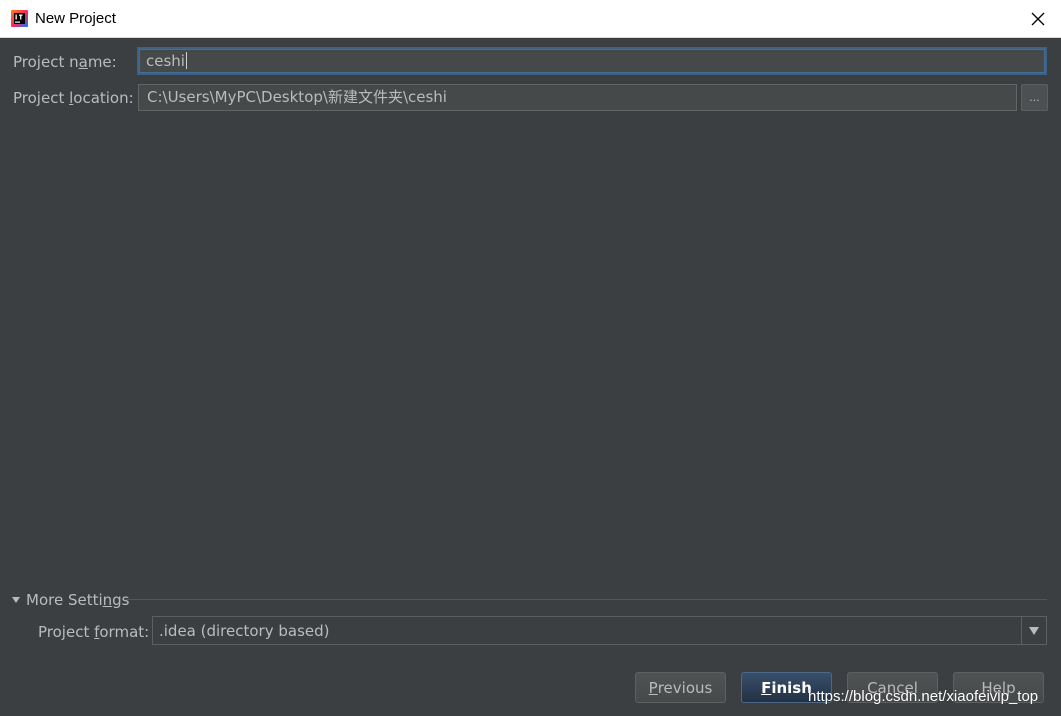 The width and height of the screenshot is (1061, 716). I want to click on project-format-value: .idea (directory based), so click(244, 631).